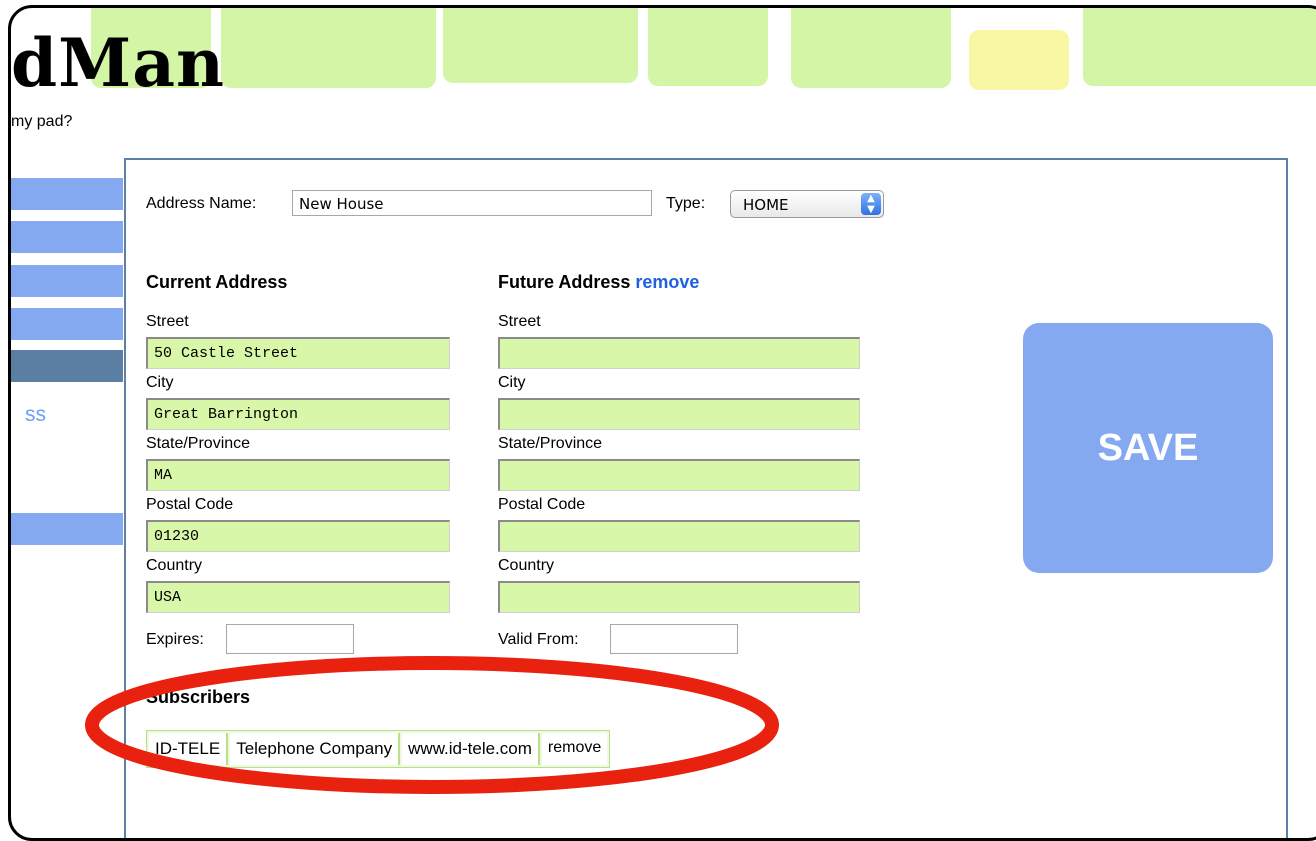 This screenshot has height=841, width=1316. Describe the element at coordinates (298, 536) in the screenshot. I see `current-postal-input: 01230` at that location.